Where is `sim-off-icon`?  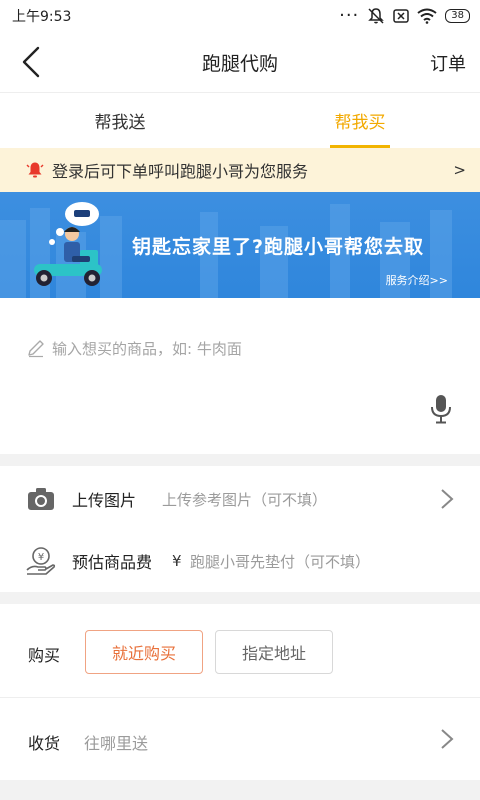 sim-off-icon is located at coordinates (401, 16).